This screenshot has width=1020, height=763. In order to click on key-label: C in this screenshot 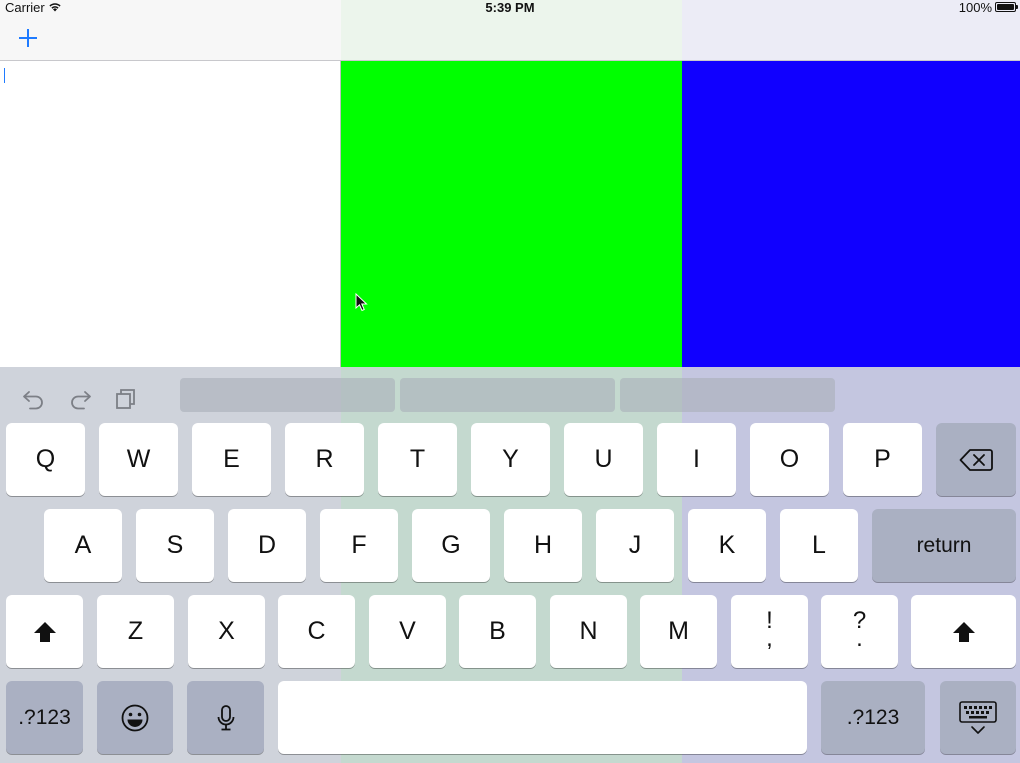, I will do `click(316, 631)`.